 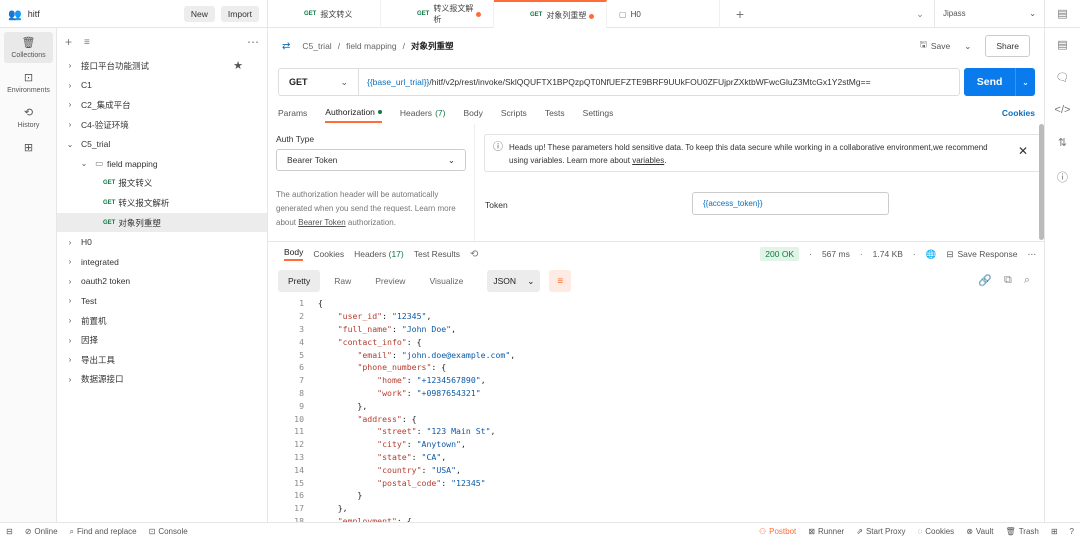 What do you see at coordinates (550, 14) in the screenshot?
I see `tab-duixiang-lie-chongsu: GET 对象列重塑` at bounding box center [550, 14].